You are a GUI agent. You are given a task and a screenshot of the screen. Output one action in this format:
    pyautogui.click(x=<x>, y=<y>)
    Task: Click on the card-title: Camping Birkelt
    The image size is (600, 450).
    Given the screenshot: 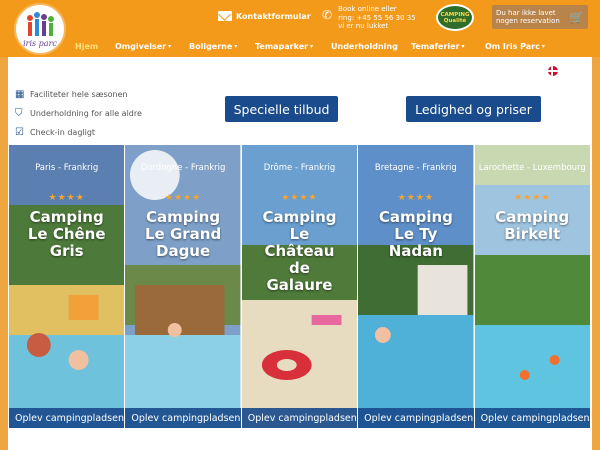 What is the action you would take?
    pyautogui.click(x=532, y=226)
    